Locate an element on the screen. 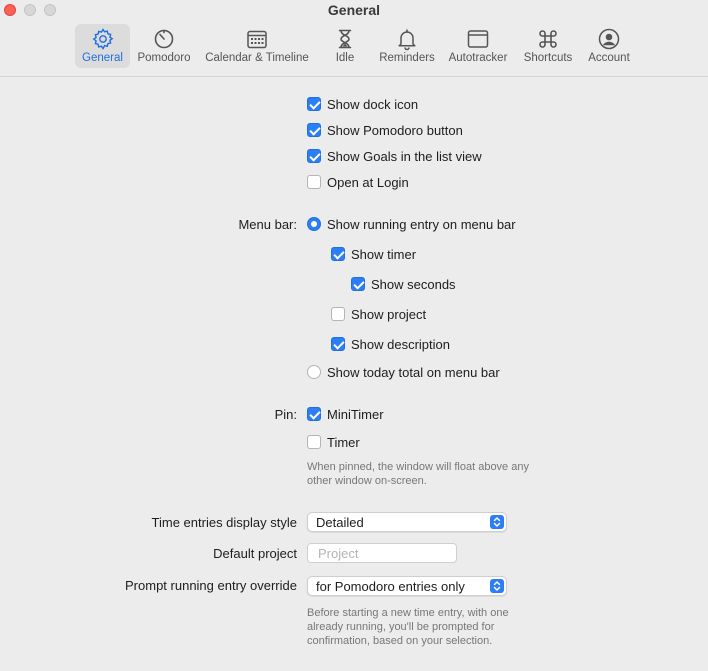 The width and height of the screenshot is (708, 671). show-goals-checkbox is located at coordinates (314, 156).